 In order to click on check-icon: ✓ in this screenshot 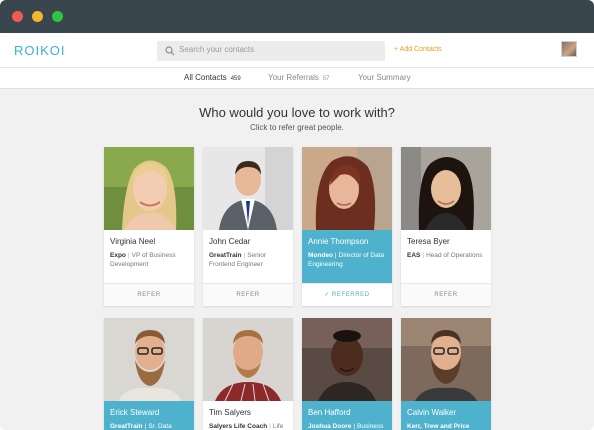, I will do `click(327, 295)`.